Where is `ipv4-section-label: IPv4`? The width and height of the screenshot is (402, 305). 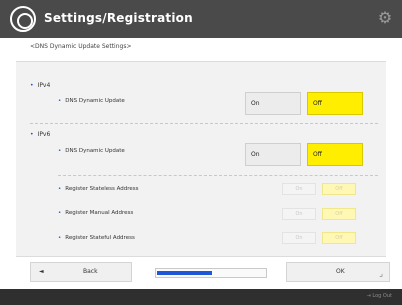 ipv4-section-label: IPv4 is located at coordinates (40, 85).